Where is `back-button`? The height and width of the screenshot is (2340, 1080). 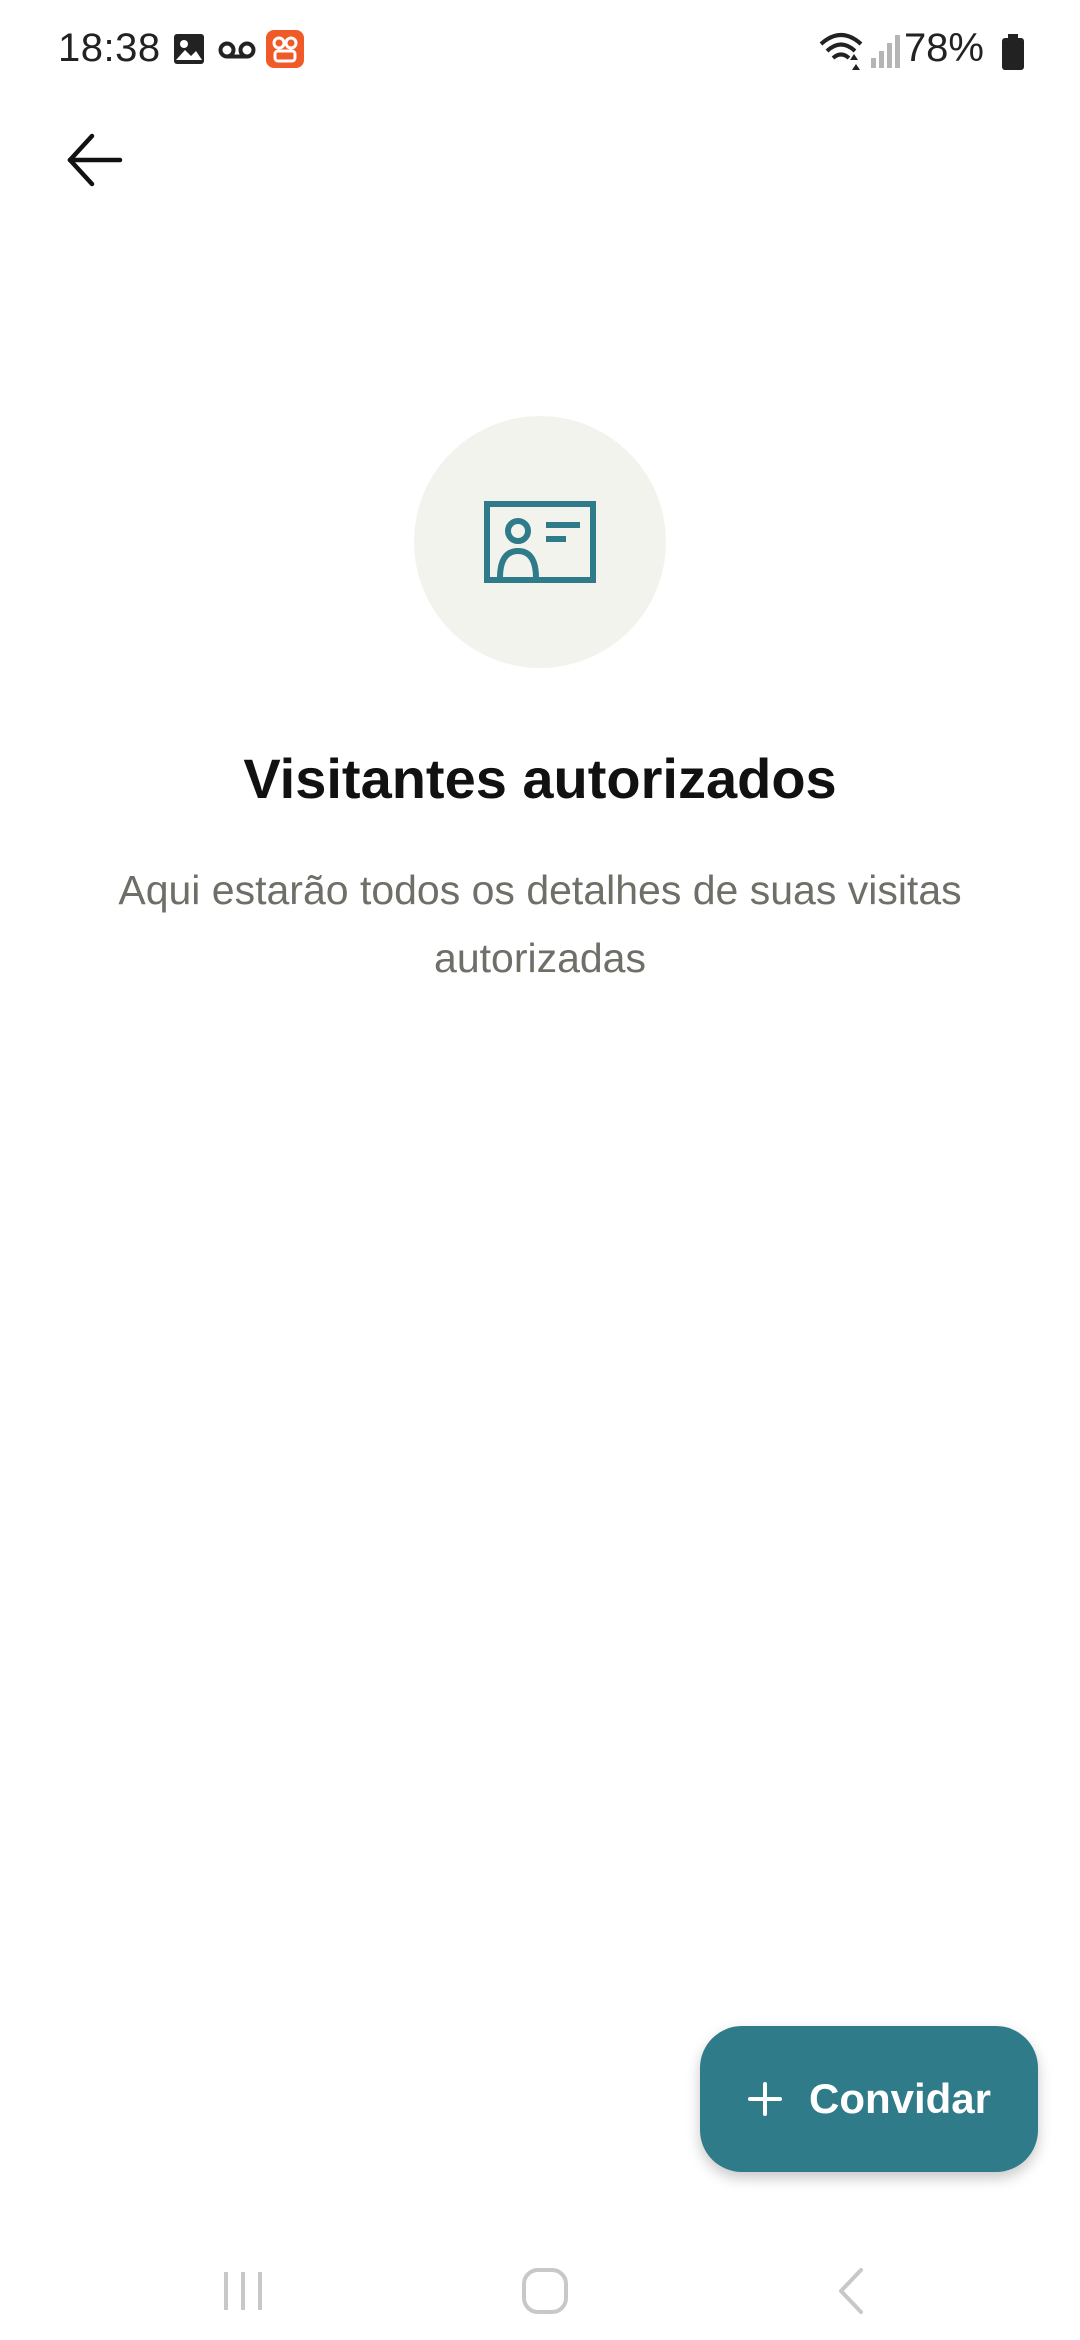 back-button is located at coordinates (94, 160).